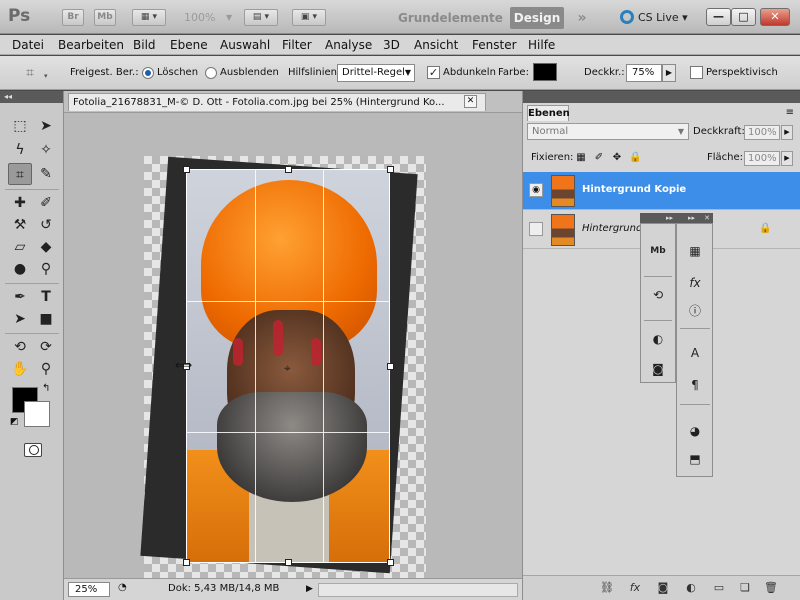 The image size is (800, 600). Describe the element at coordinates (20, 225) in the screenshot. I see `clone-stamp-tool-icon: ⚒` at that location.